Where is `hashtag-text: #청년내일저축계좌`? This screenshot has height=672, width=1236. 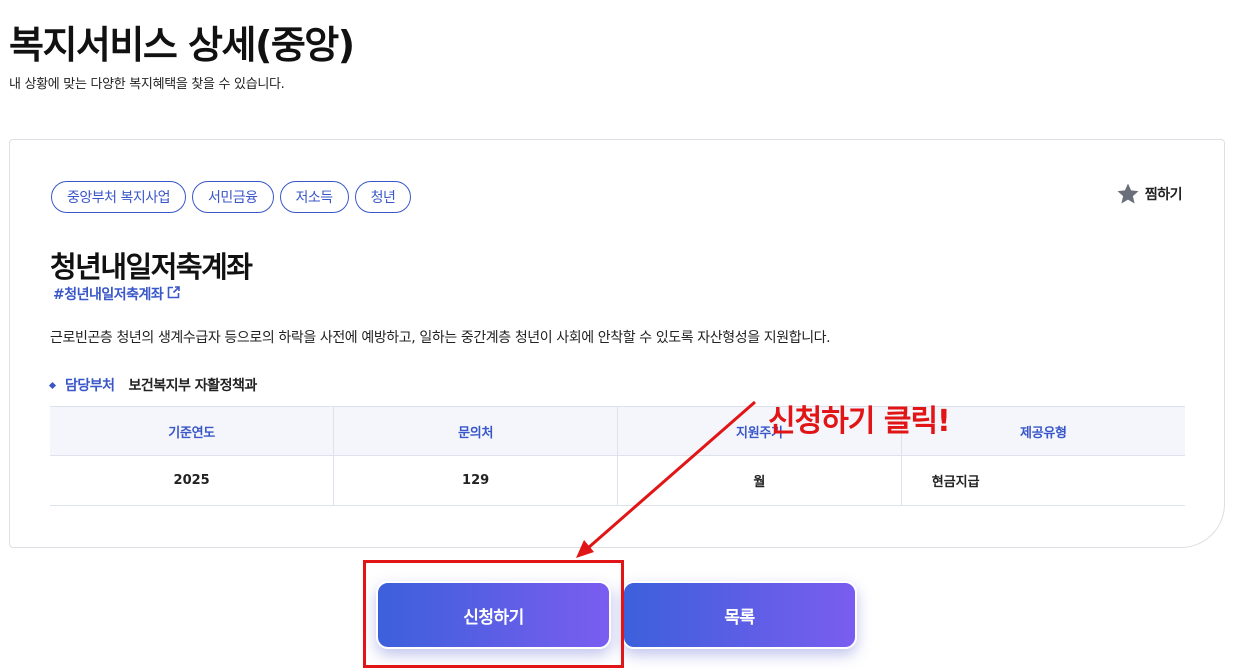
hashtag-text: #청년내일저축계좌 is located at coordinates (108, 295).